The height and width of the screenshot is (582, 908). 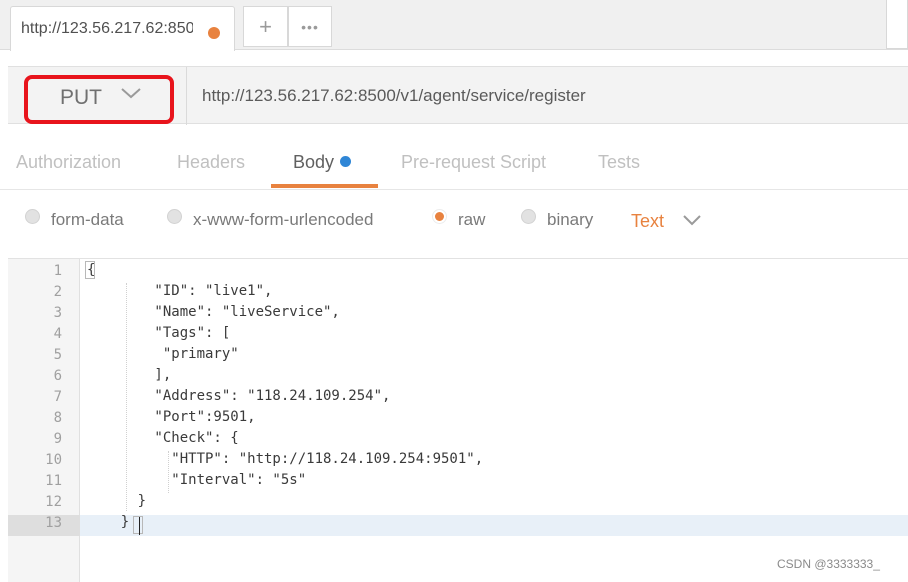 I want to click on binary-radio, so click(x=528, y=216).